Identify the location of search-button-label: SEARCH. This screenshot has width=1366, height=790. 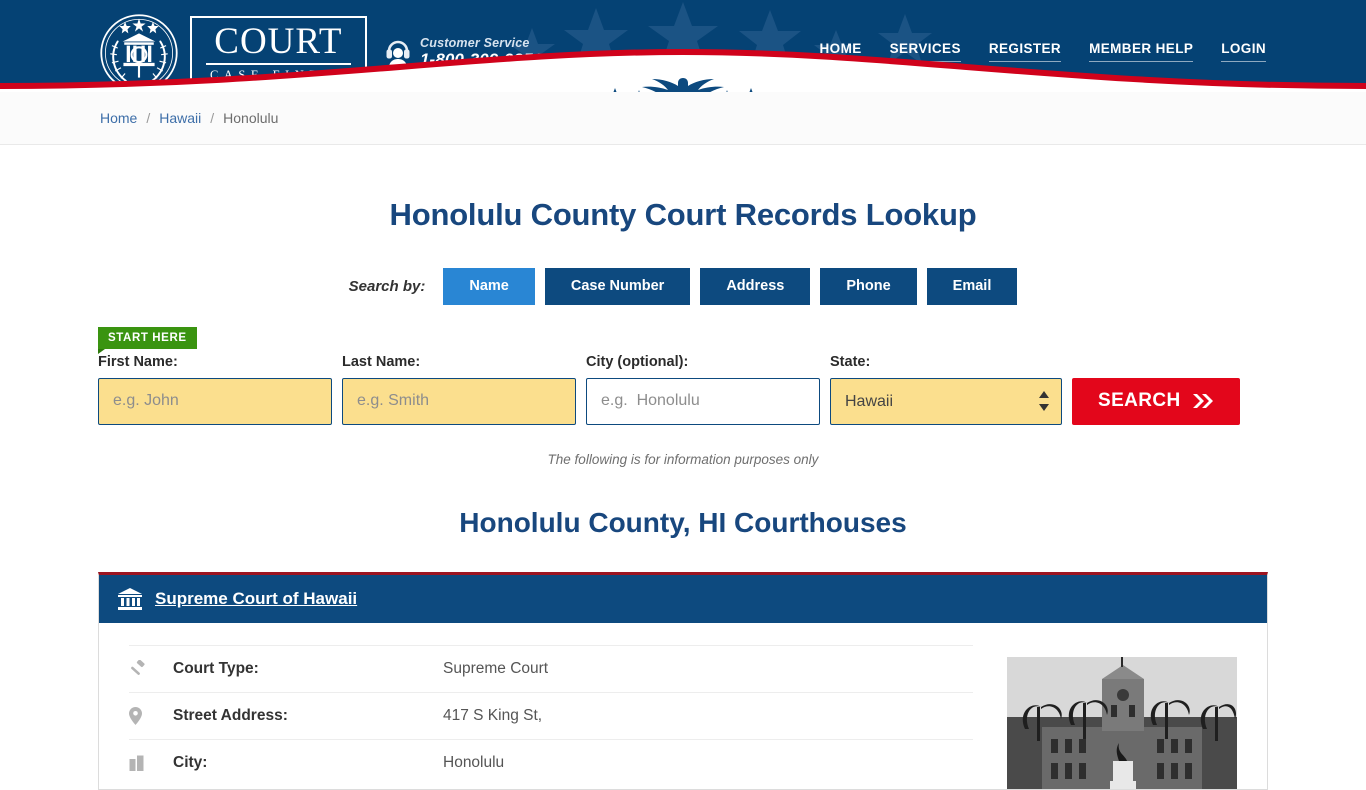
(1139, 400).